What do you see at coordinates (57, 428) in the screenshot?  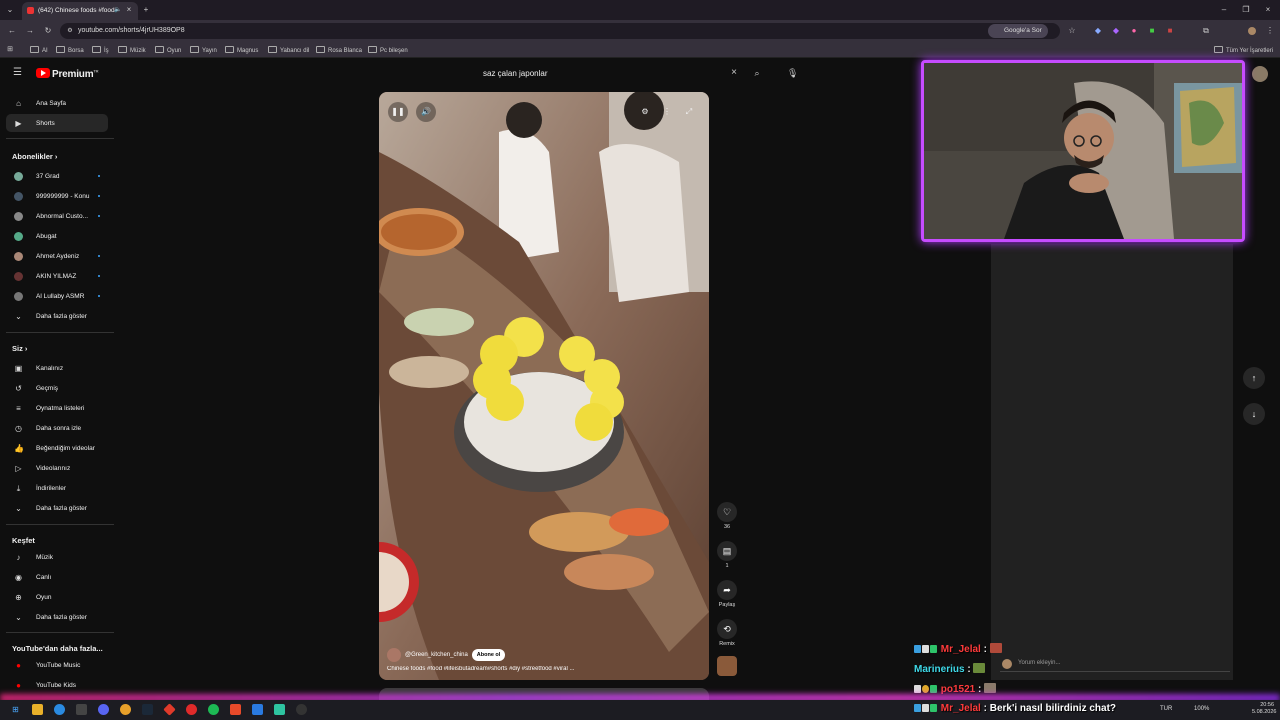 I see `sidebar-item-watch-later: ◷ Daha sonra izle` at bounding box center [57, 428].